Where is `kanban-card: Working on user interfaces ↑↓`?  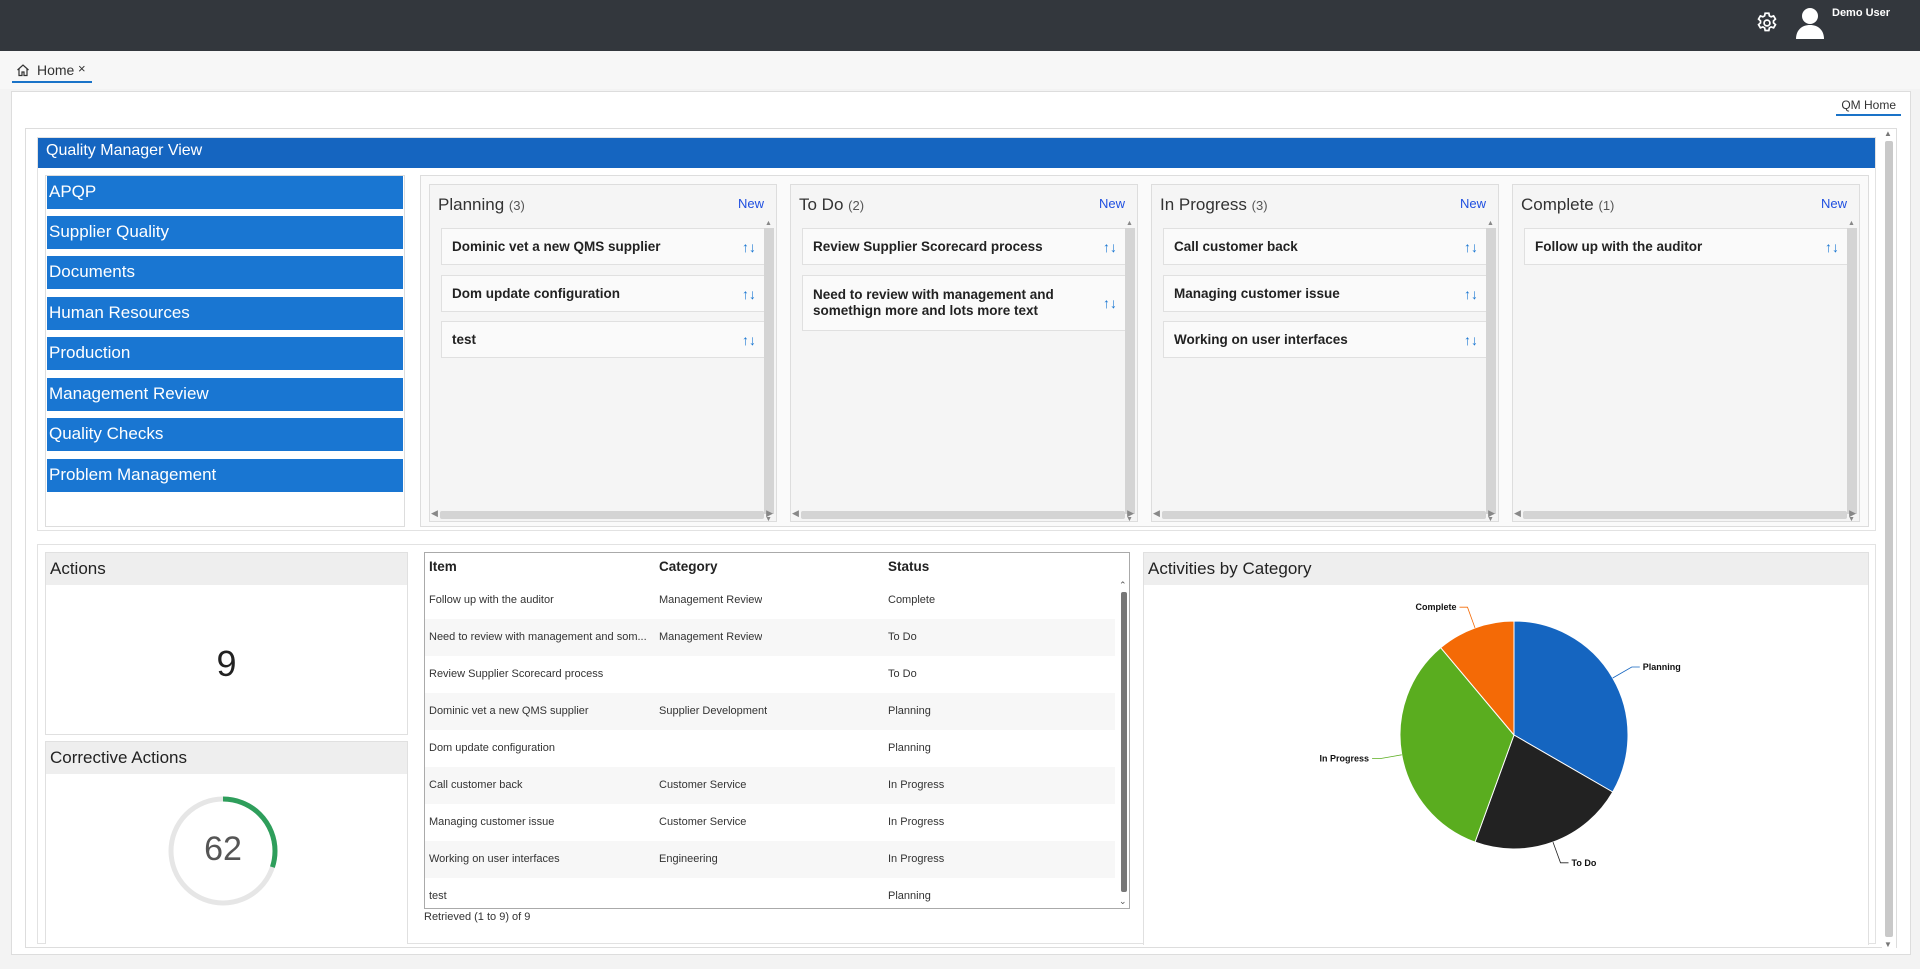
kanban-card: Working on user interfaces ↑↓ is located at coordinates (1325, 339).